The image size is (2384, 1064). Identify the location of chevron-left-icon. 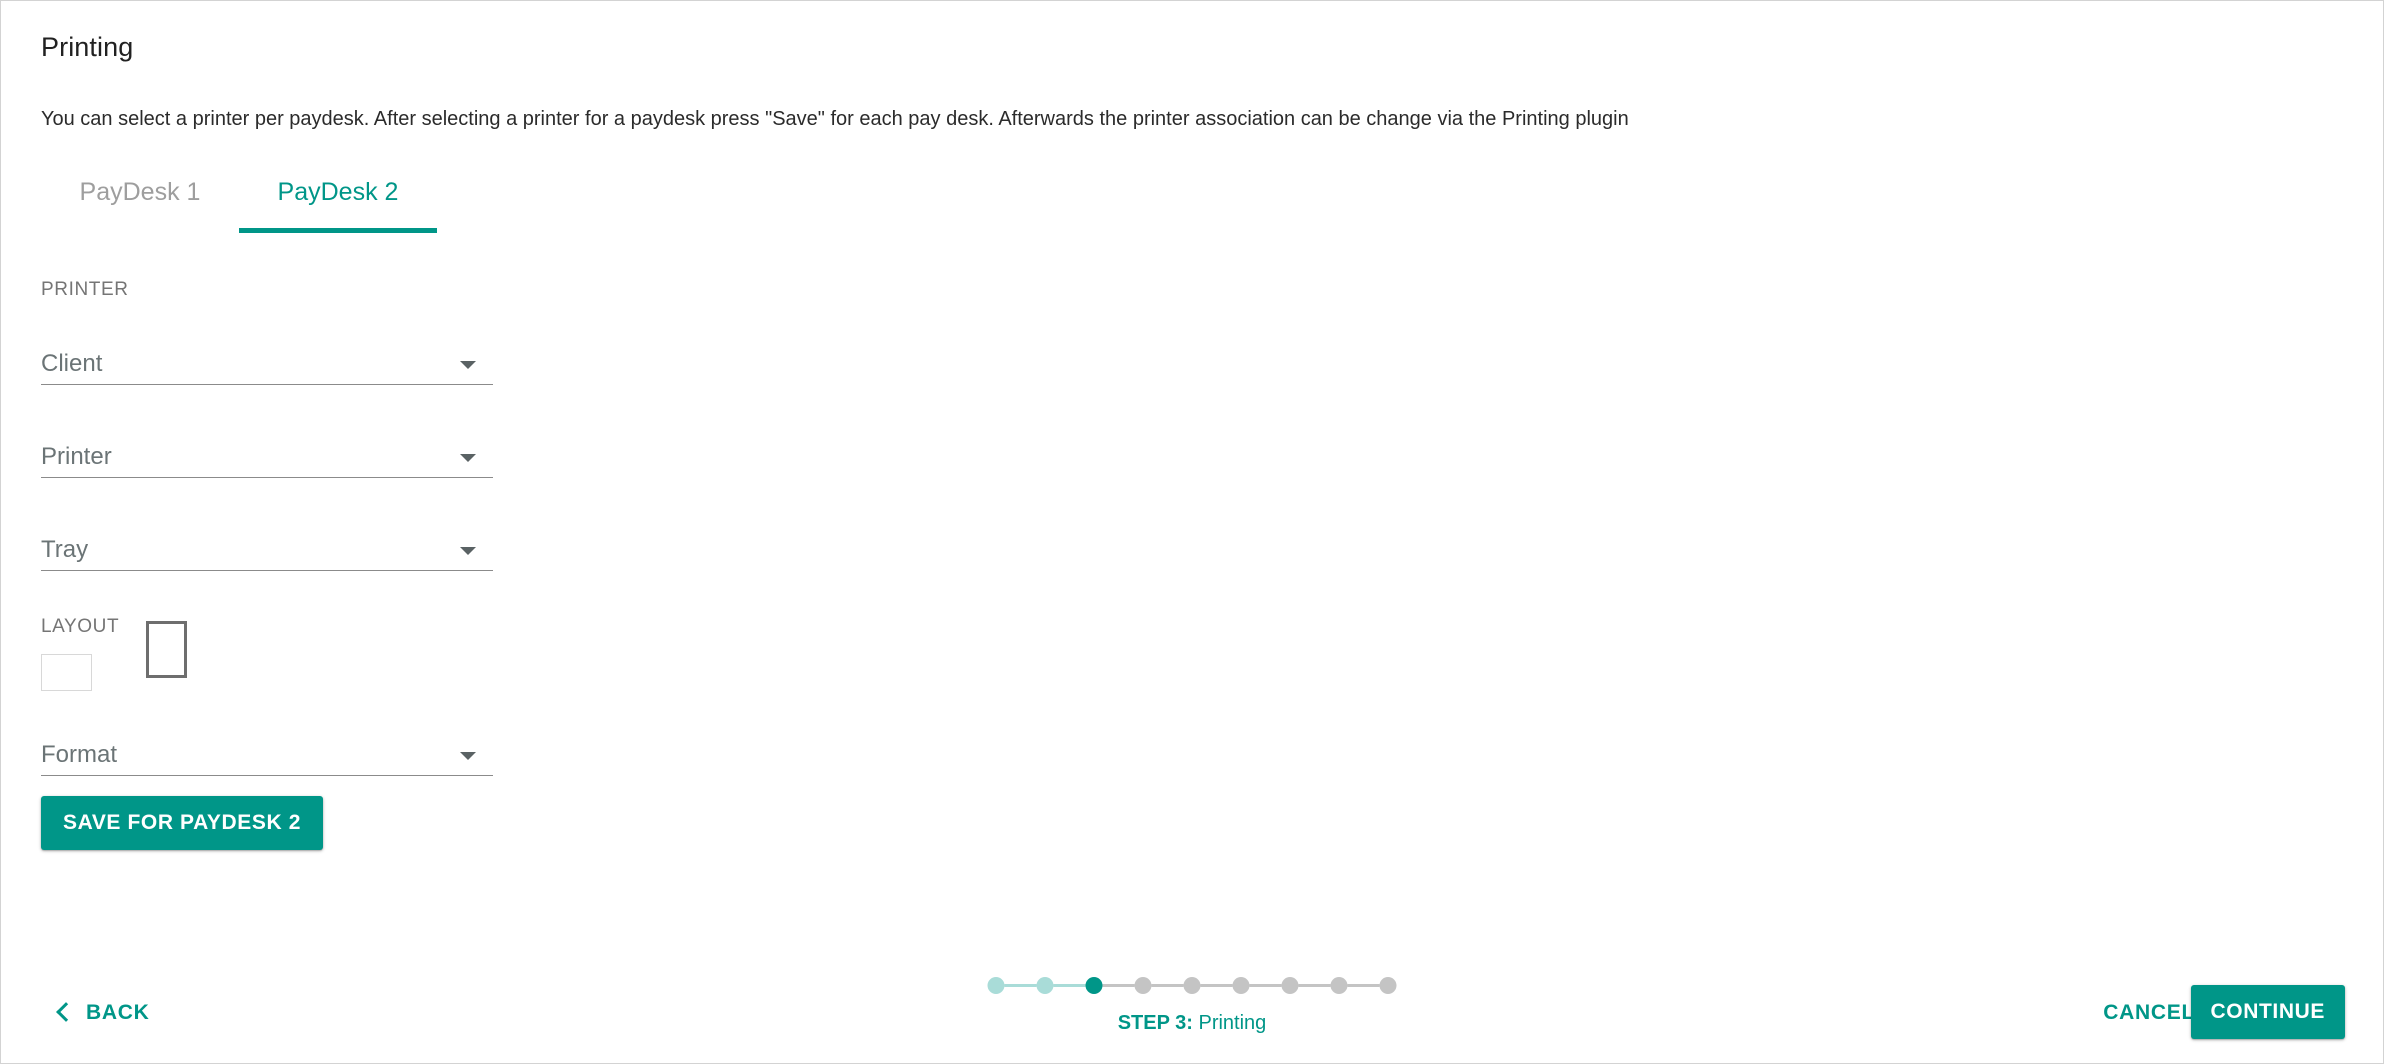
(66, 1012).